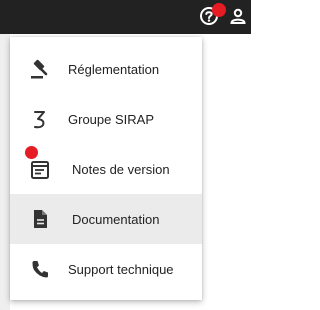  What do you see at coordinates (40, 269) in the screenshot?
I see `phone-icon` at bounding box center [40, 269].